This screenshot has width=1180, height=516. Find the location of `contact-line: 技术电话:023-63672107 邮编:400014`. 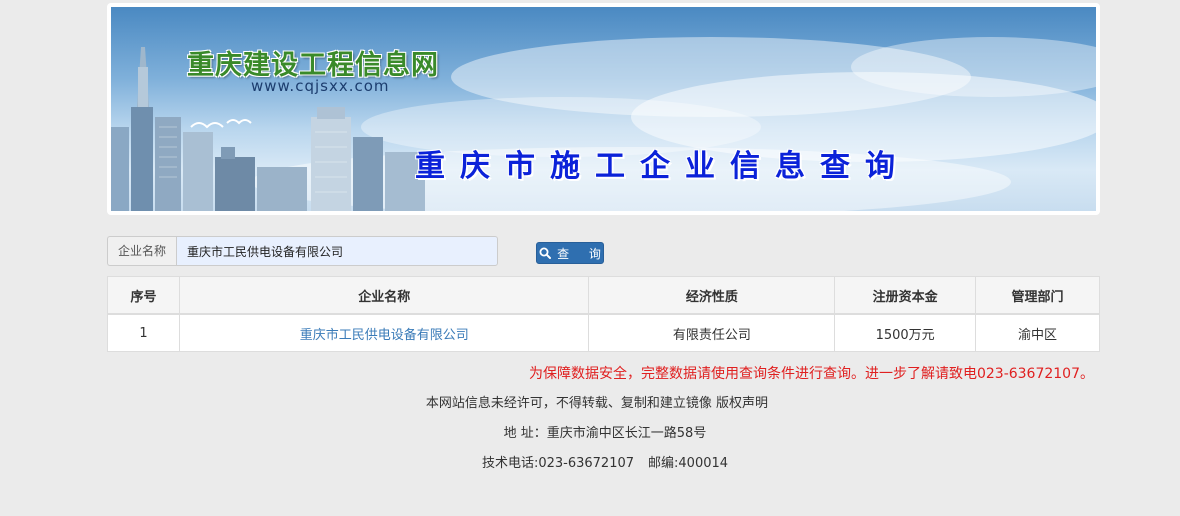

contact-line: 技术电话:023-63672107 邮编:400014 is located at coordinates (590, 461).